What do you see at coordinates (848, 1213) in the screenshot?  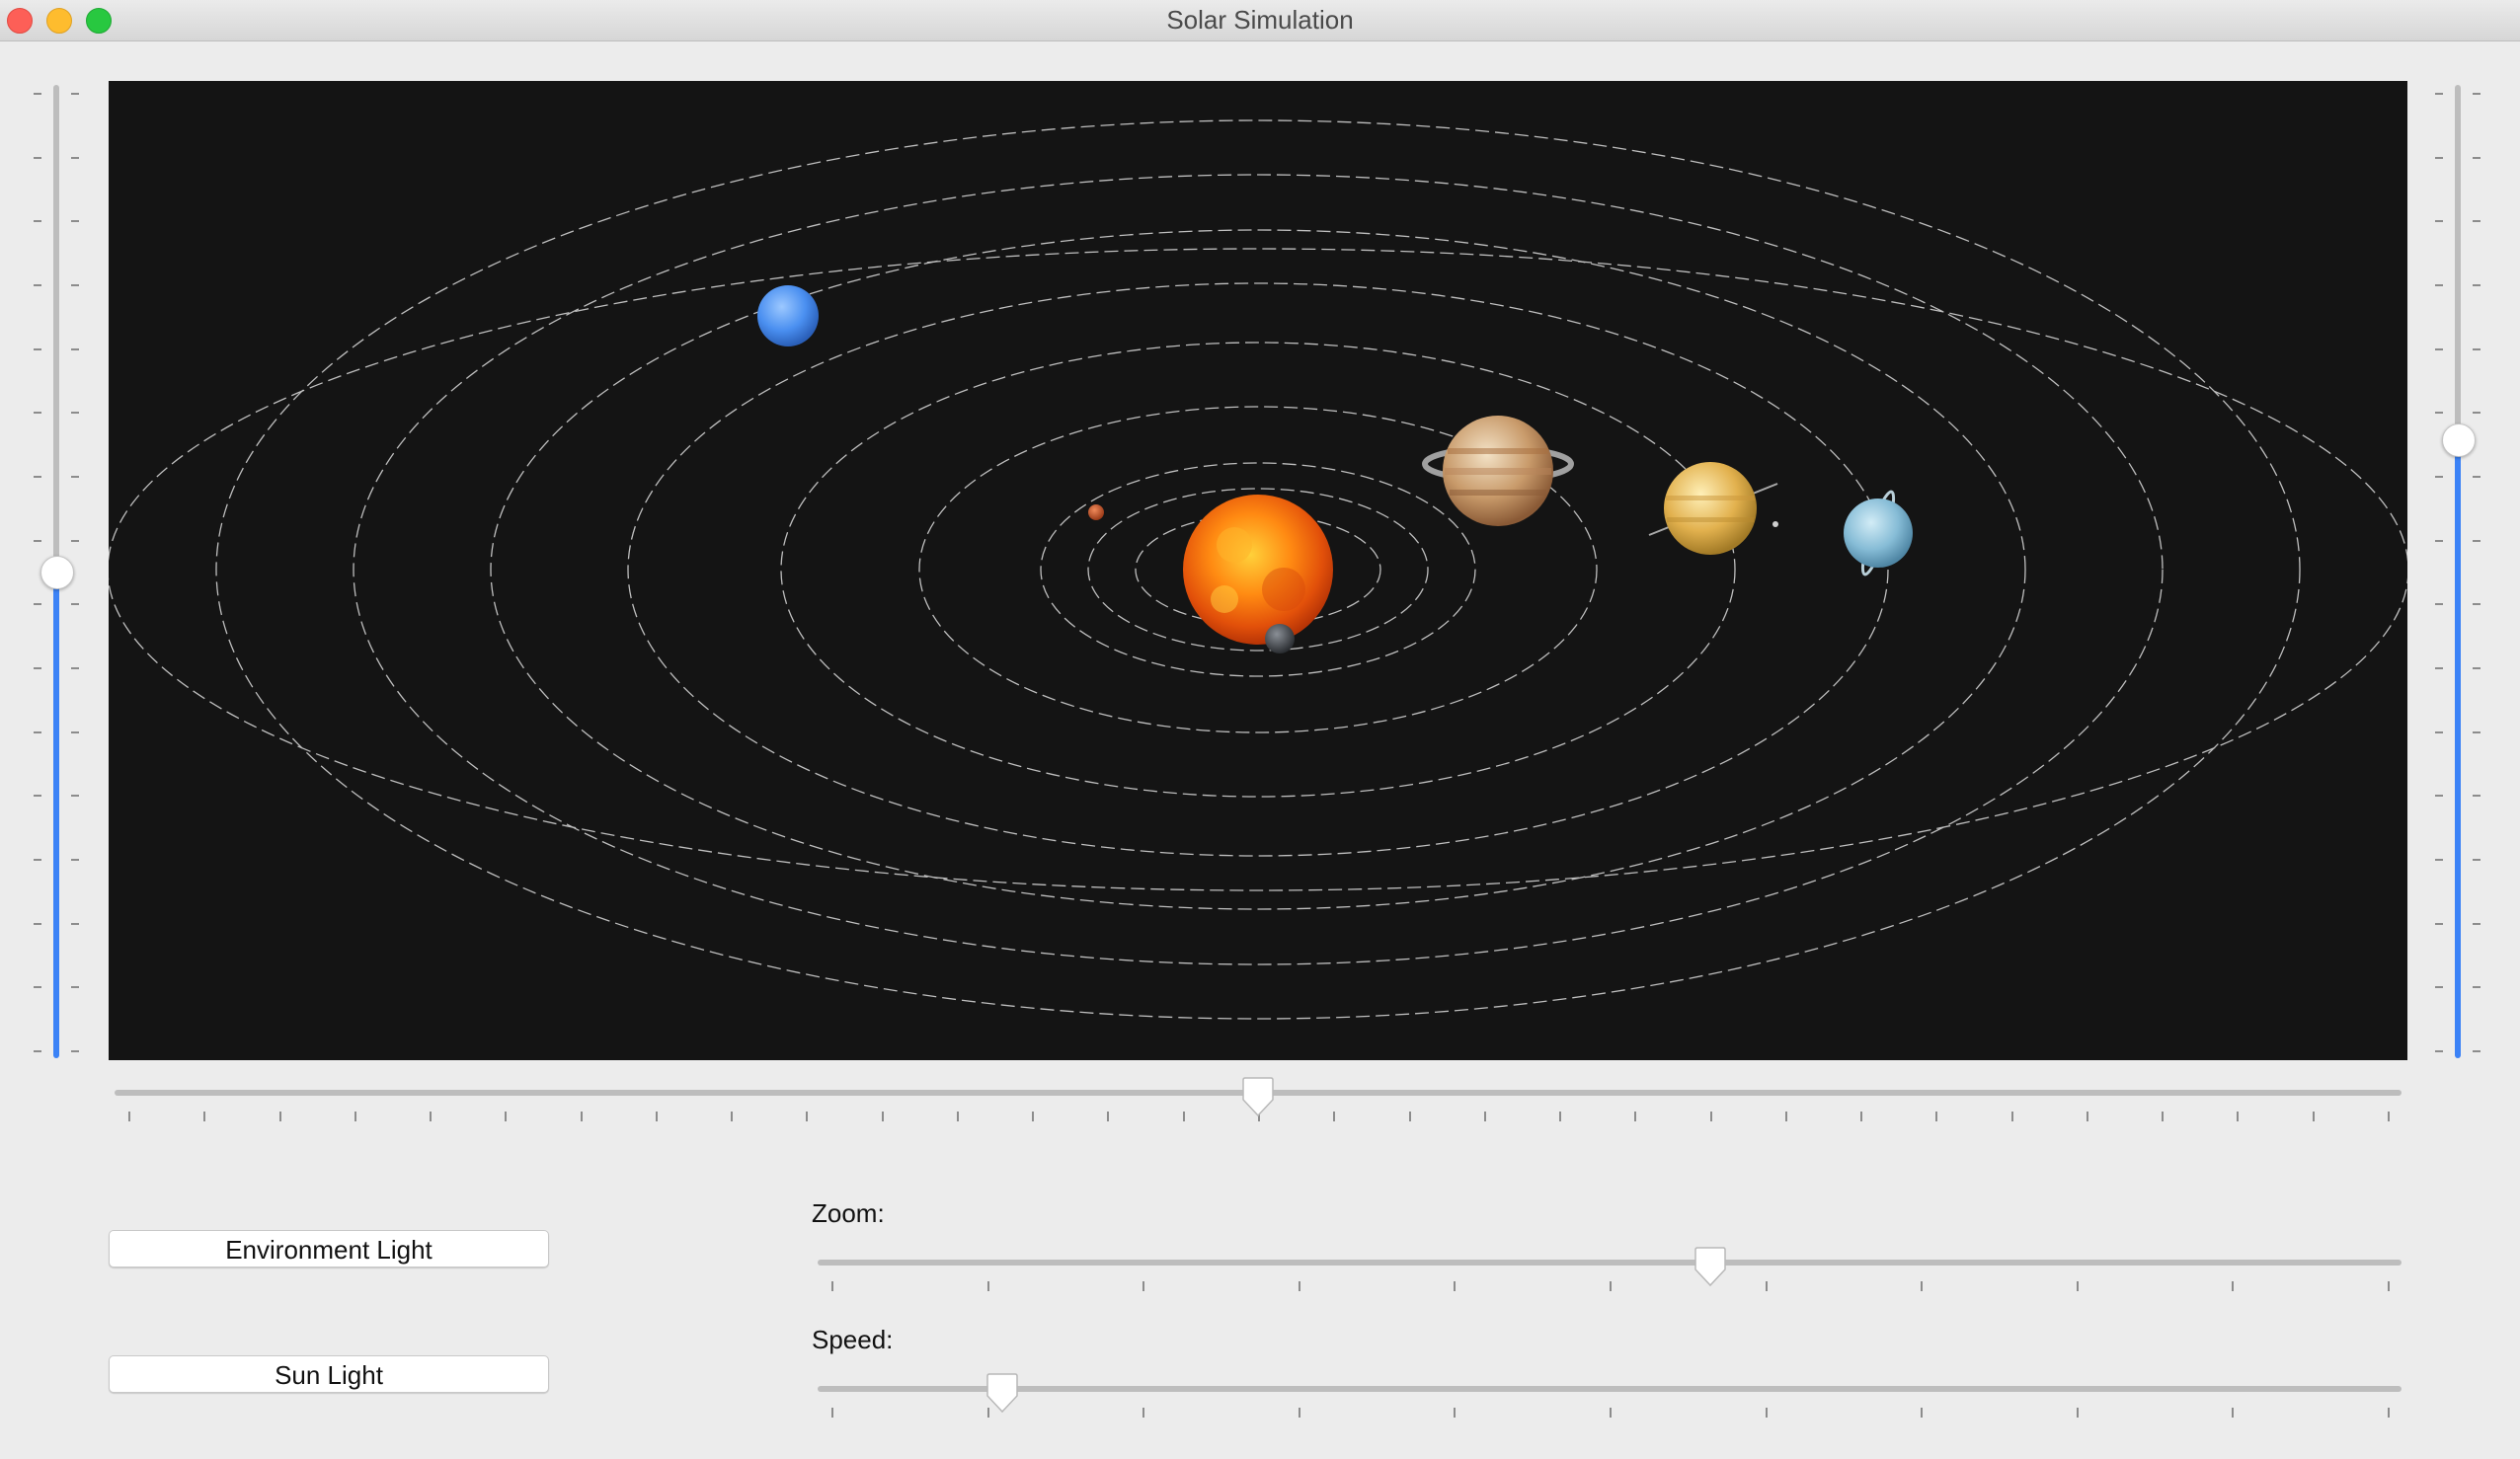 I see `zoom-label: Zoom:` at bounding box center [848, 1213].